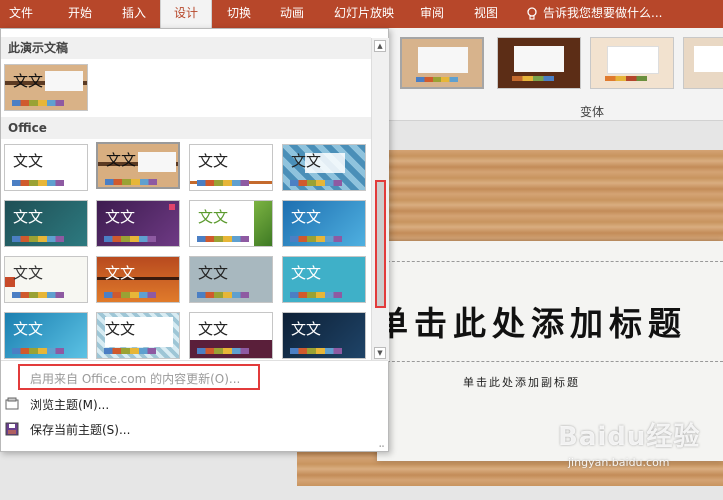  What do you see at coordinates (120, 273) in the screenshot?
I see `theme-berlin-text: 文文` at bounding box center [120, 273].